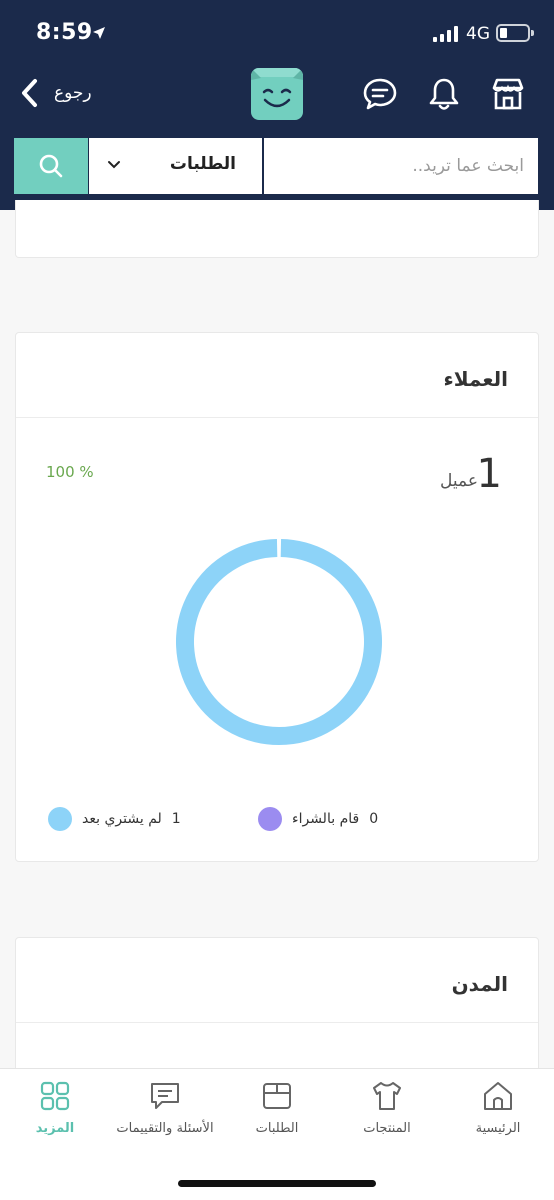 The height and width of the screenshot is (1200, 554). I want to click on customers-card-header: العملاء, so click(277, 375).